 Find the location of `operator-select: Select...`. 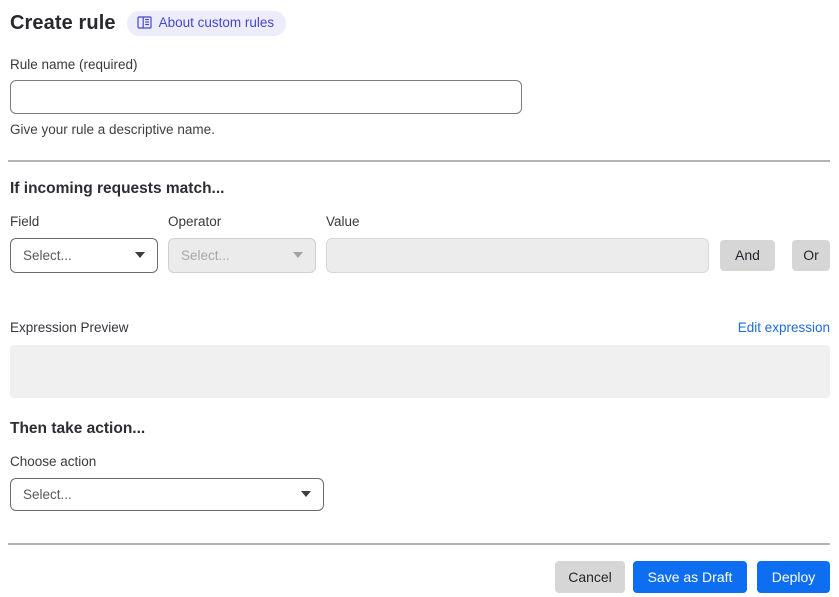

operator-select: Select... is located at coordinates (242, 255).